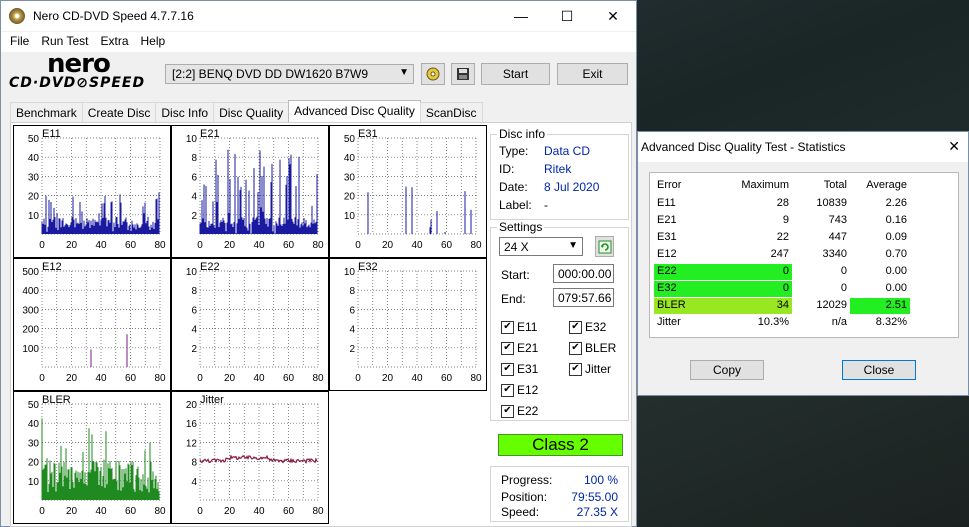  What do you see at coordinates (519, 327) in the screenshot?
I see `checkbox-e11: ✔ E11` at bounding box center [519, 327].